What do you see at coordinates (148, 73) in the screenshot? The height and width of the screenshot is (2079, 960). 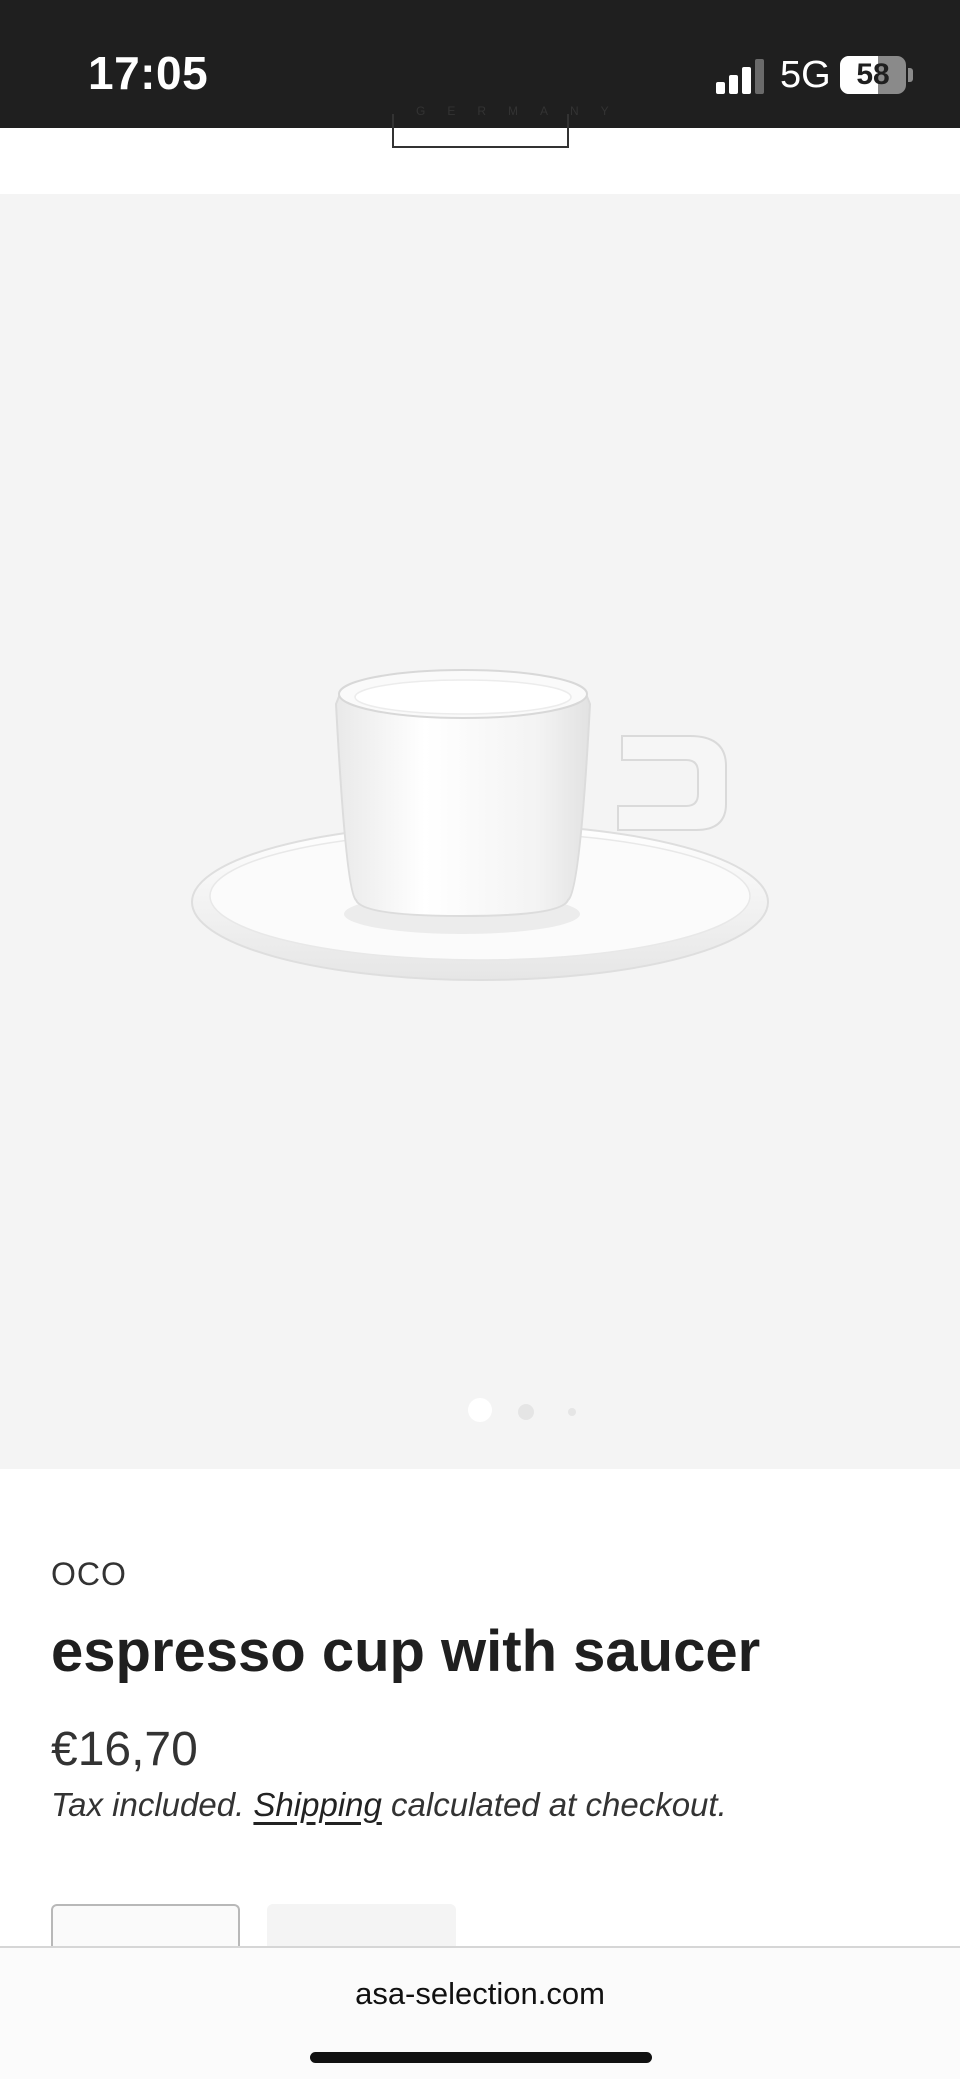 I see `status-time: 17:05` at bounding box center [148, 73].